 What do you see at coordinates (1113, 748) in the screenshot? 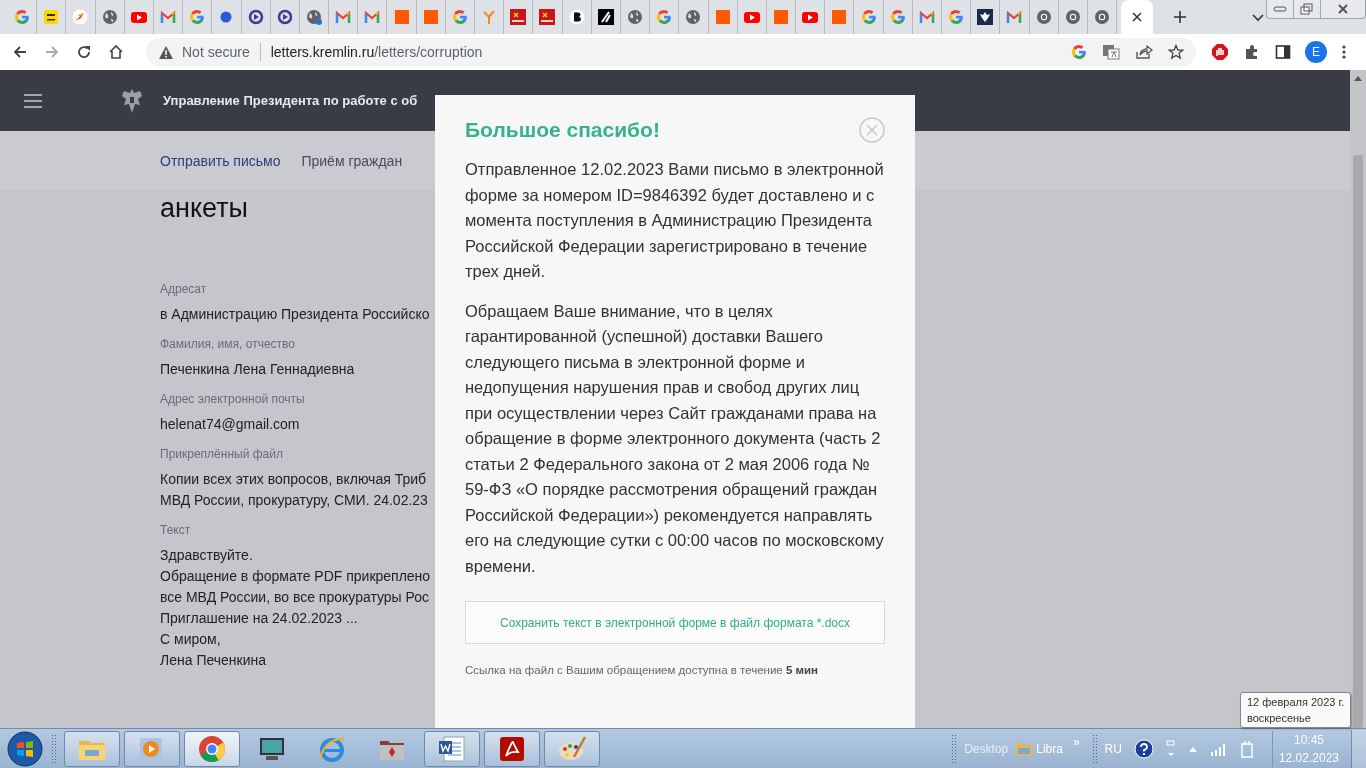
I see `language-indicator: RU` at bounding box center [1113, 748].